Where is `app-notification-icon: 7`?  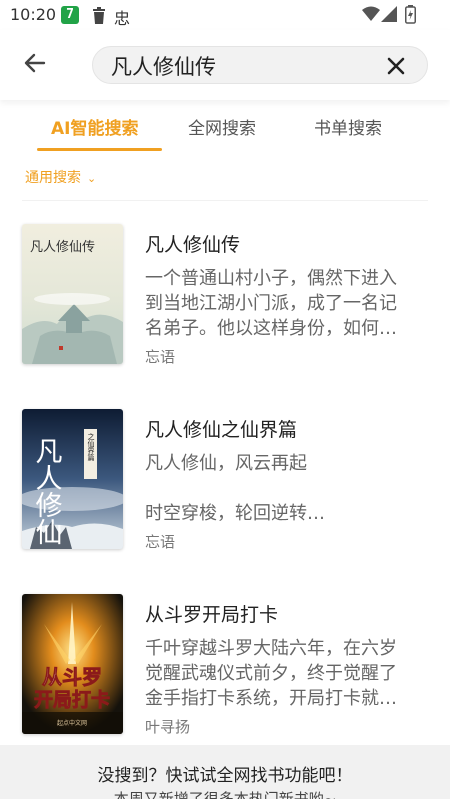 app-notification-icon: 7 is located at coordinates (70, 15).